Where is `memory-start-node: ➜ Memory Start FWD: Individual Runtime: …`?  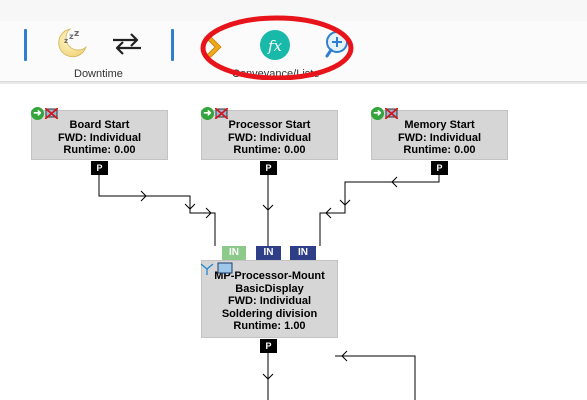 memory-start-node: ➜ Memory Start FWD: Individual Runtime: … is located at coordinates (439, 133).